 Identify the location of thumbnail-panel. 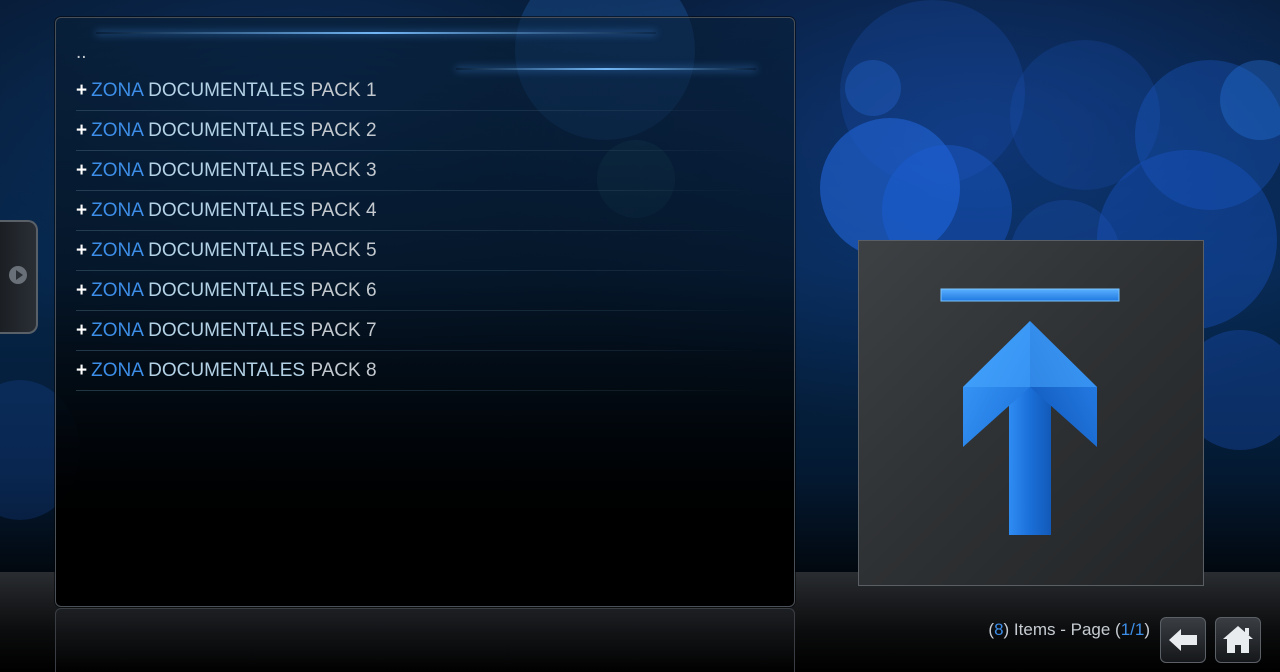
(1031, 413).